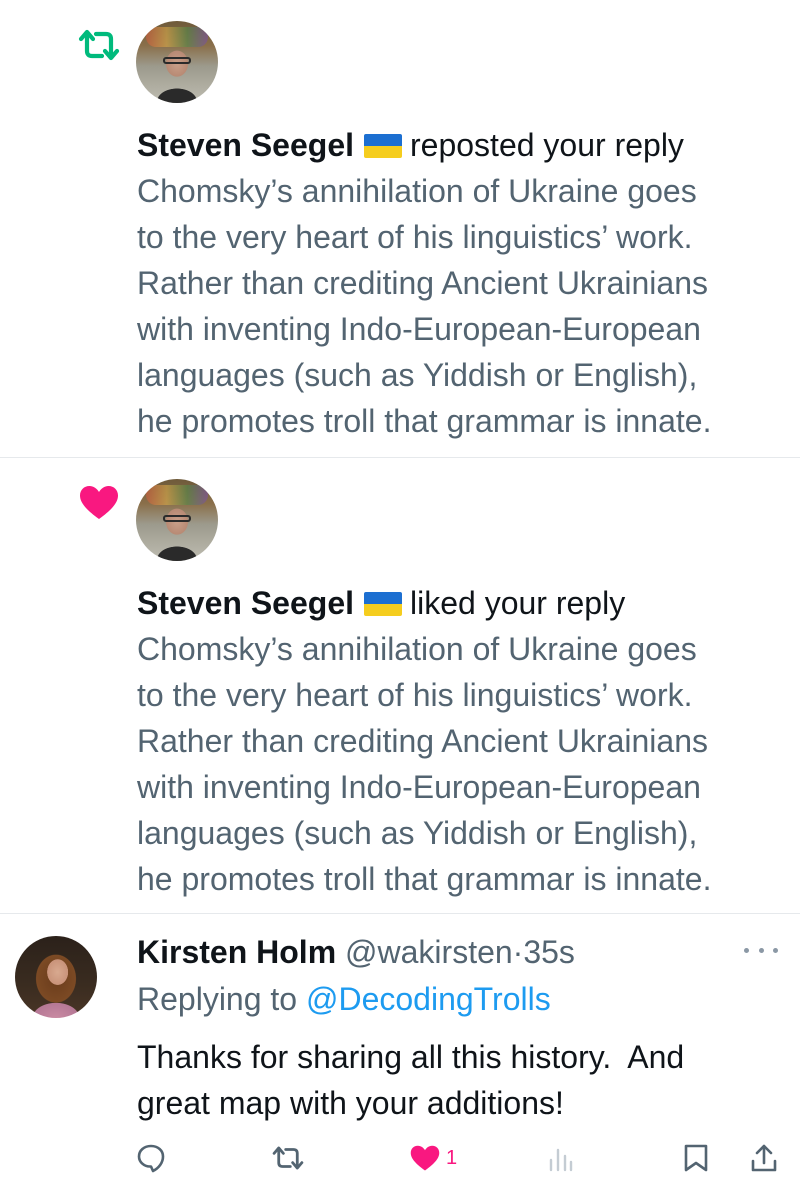 This screenshot has height=1178, width=800. I want to click on views-button, so click(561, 1158).